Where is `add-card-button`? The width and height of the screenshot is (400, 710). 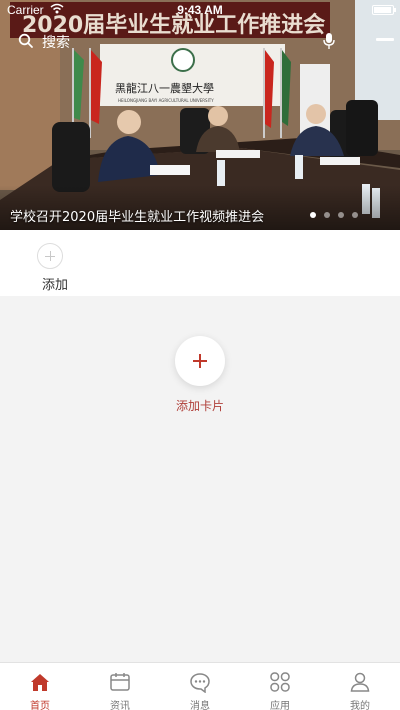
add-card-button is located at coordinates (200, 361).